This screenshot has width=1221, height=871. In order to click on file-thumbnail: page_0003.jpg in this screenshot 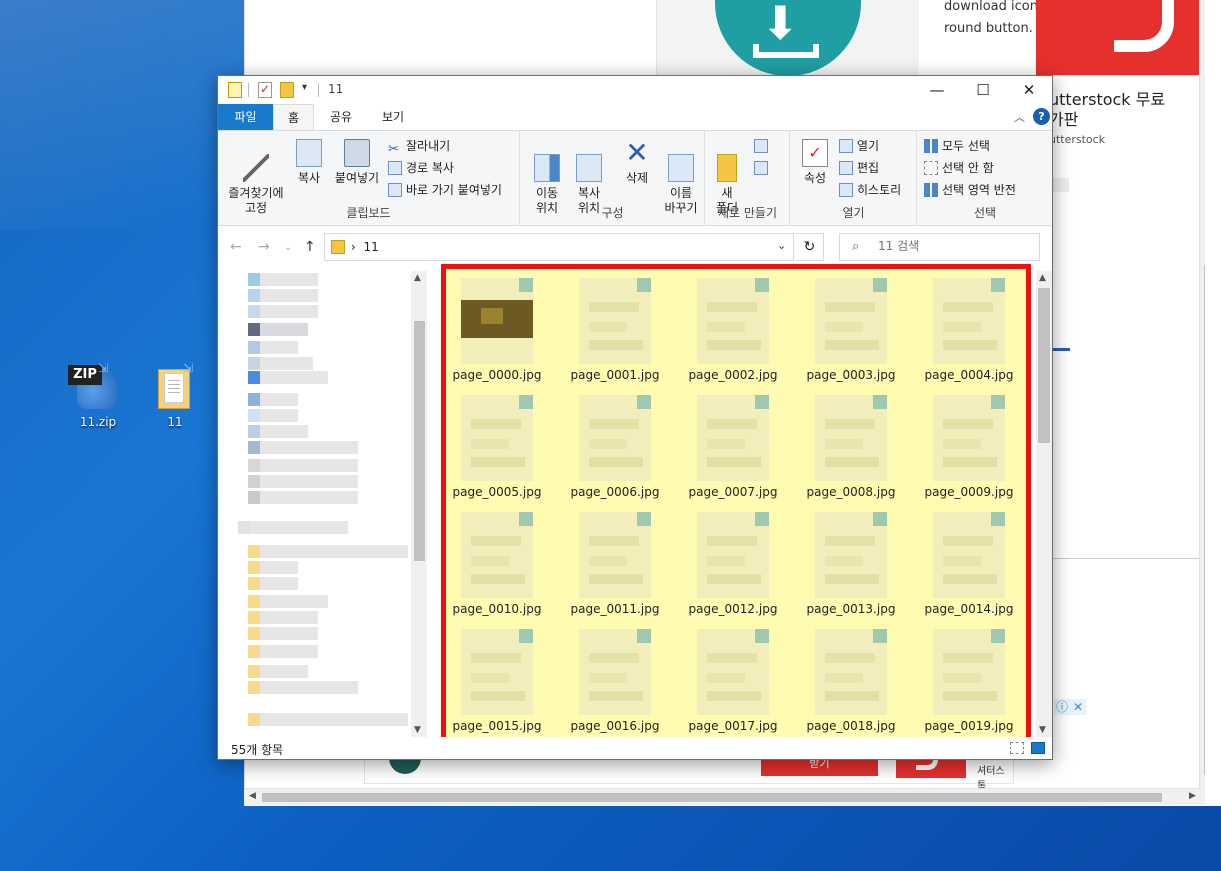, I will do `click(851, 331)`.